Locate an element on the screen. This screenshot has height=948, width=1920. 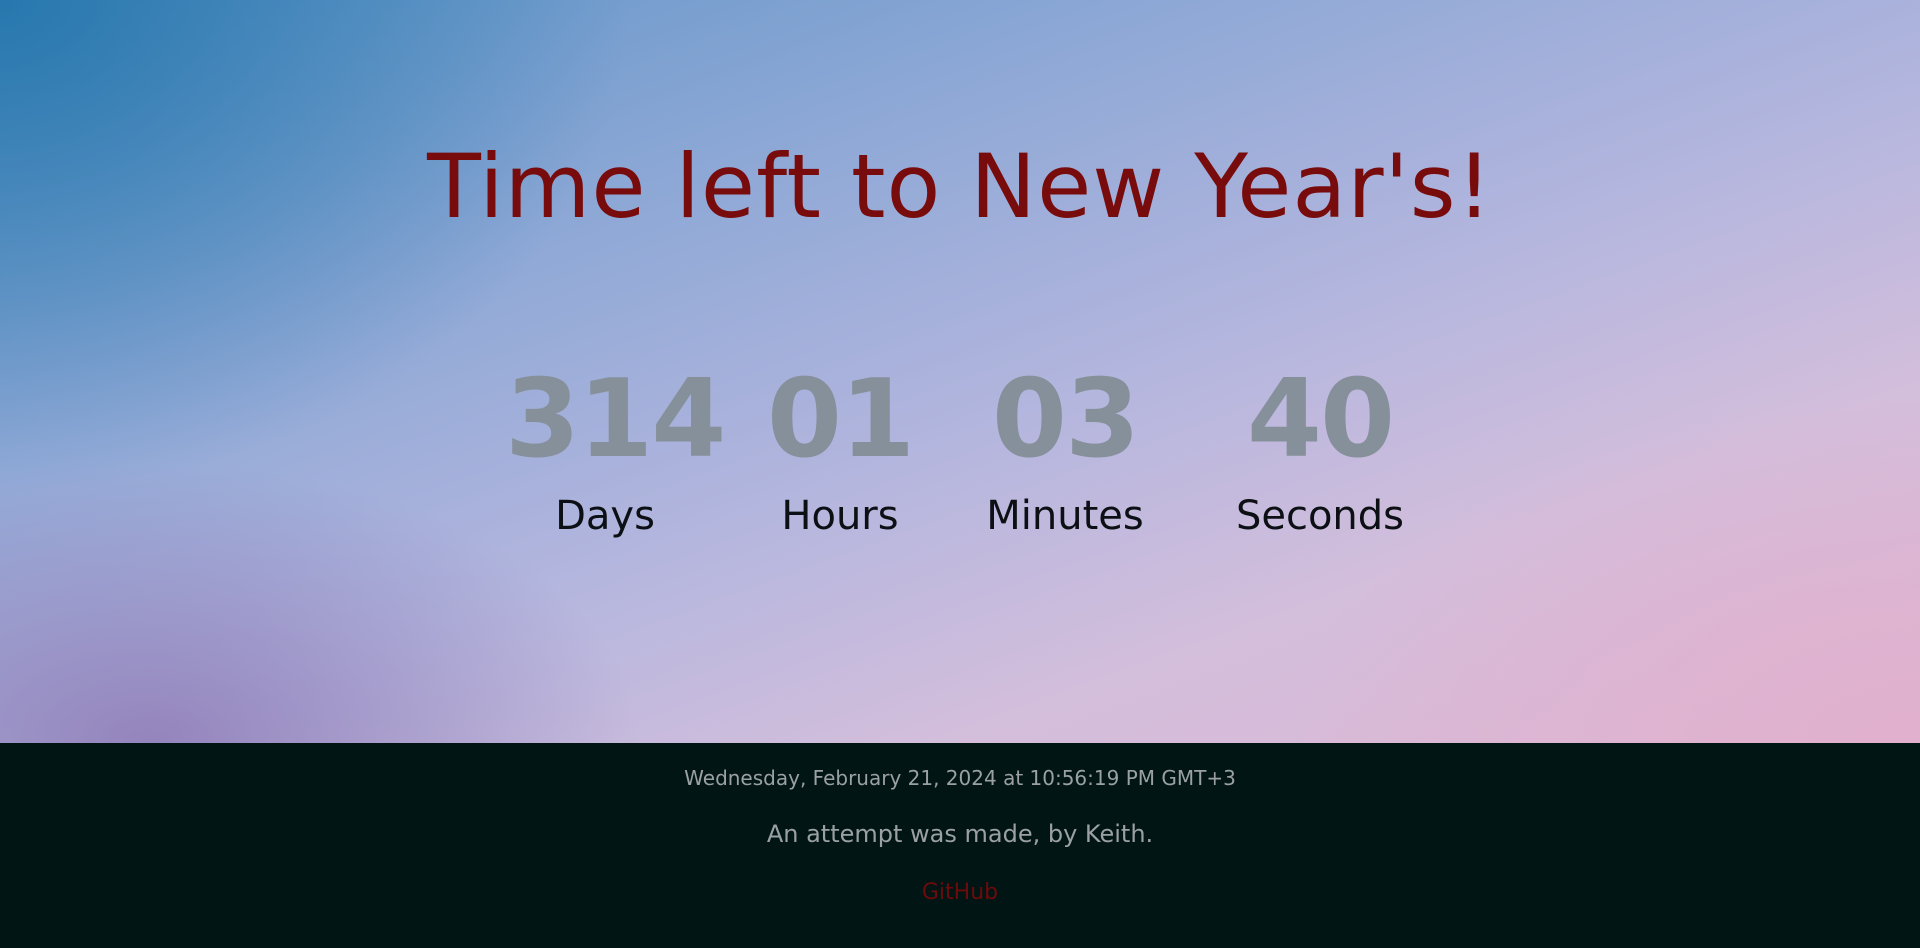
days-value: 314 is located at coordinates (615, 419).